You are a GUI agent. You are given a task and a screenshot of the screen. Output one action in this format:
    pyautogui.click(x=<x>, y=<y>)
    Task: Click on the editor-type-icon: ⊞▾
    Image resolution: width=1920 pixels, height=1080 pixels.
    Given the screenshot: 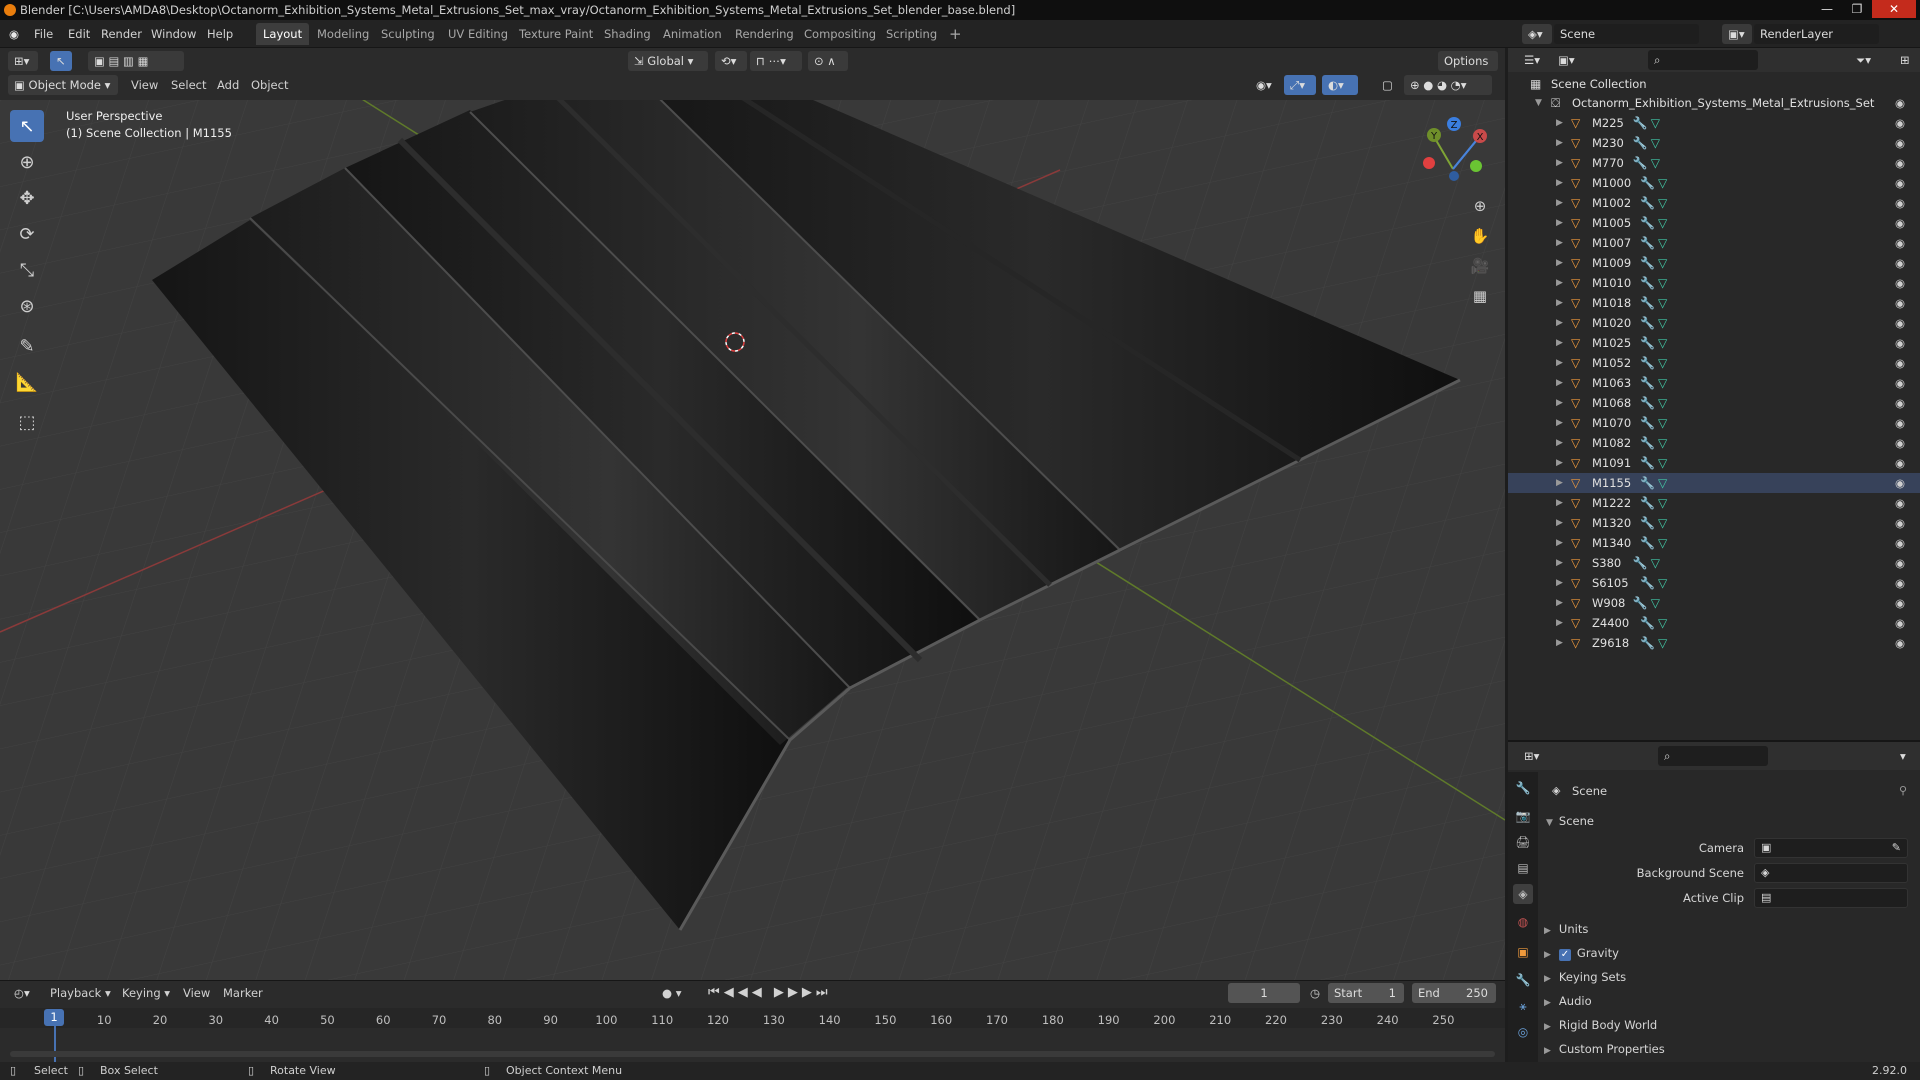 What is the action you would take?
    pyautogui.click(x=23, y=61)
    